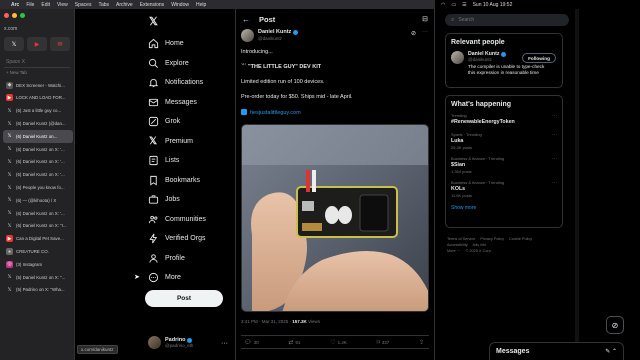 This screenshot has height=360, width=640. I want to click on battery-icon: ▭, so click(453, 5).